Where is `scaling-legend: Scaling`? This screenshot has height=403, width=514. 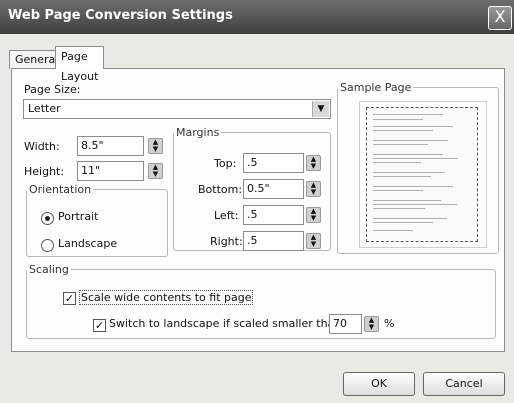 scaling-legend: Scaling is located at coordinates (49, 269).